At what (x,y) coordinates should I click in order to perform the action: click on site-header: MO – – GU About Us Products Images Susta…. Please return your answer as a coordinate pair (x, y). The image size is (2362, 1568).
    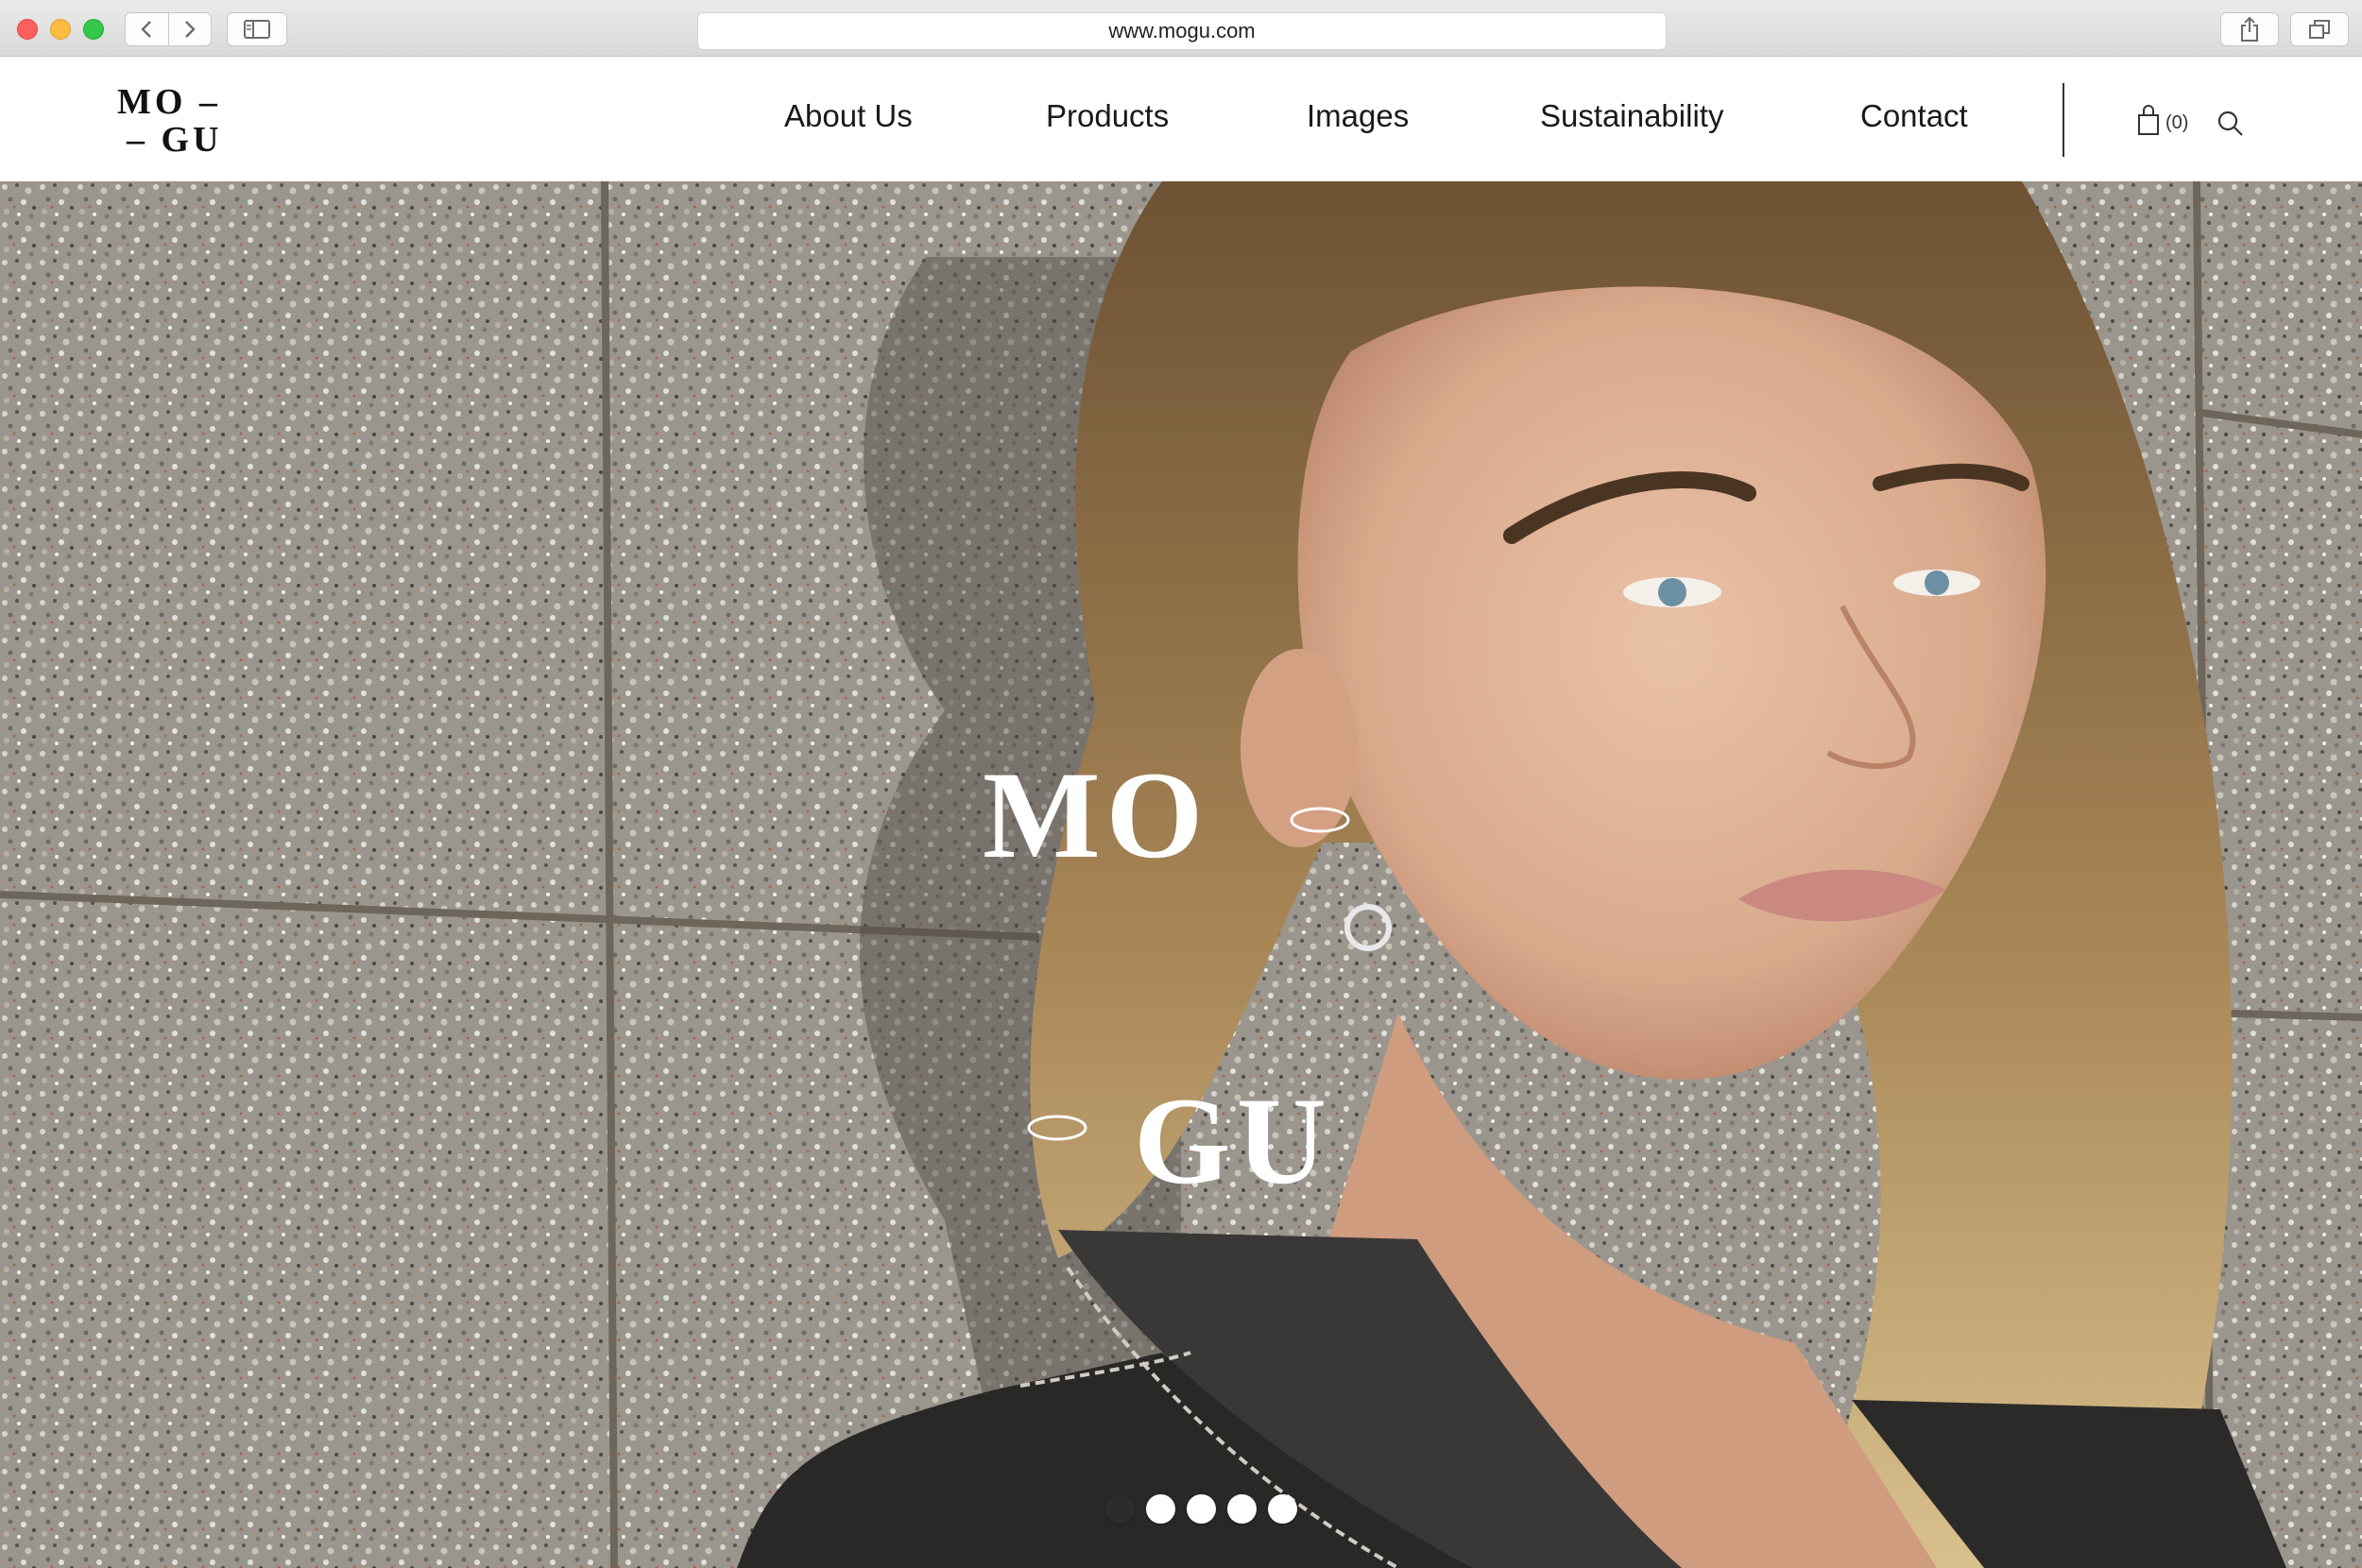
    Looking at the image, I should click on (1181, 119).